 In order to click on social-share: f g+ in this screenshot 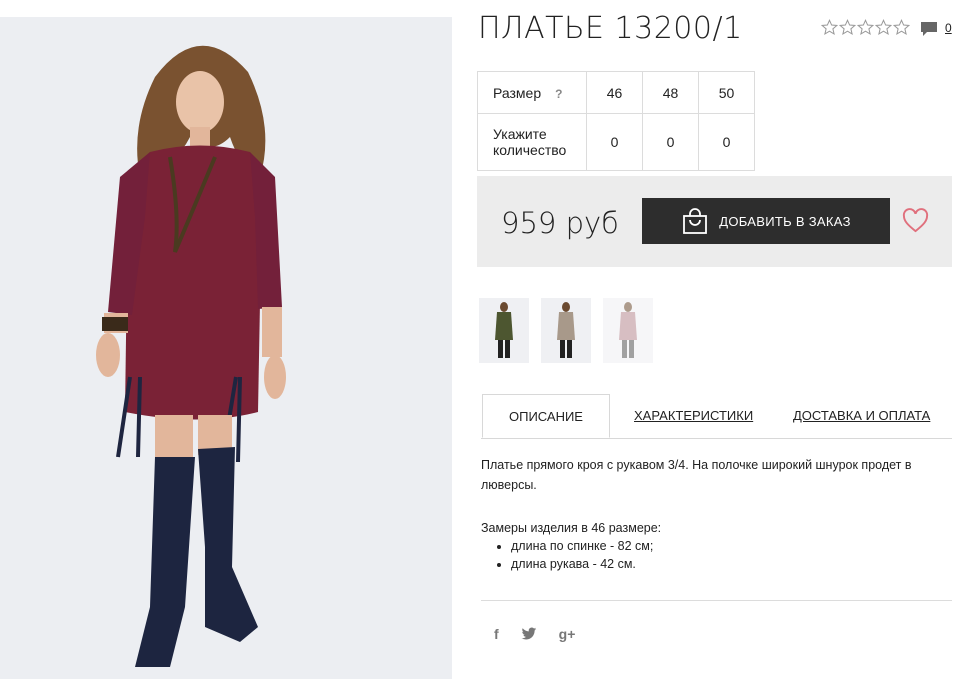, I will do `click(534, 634)`.